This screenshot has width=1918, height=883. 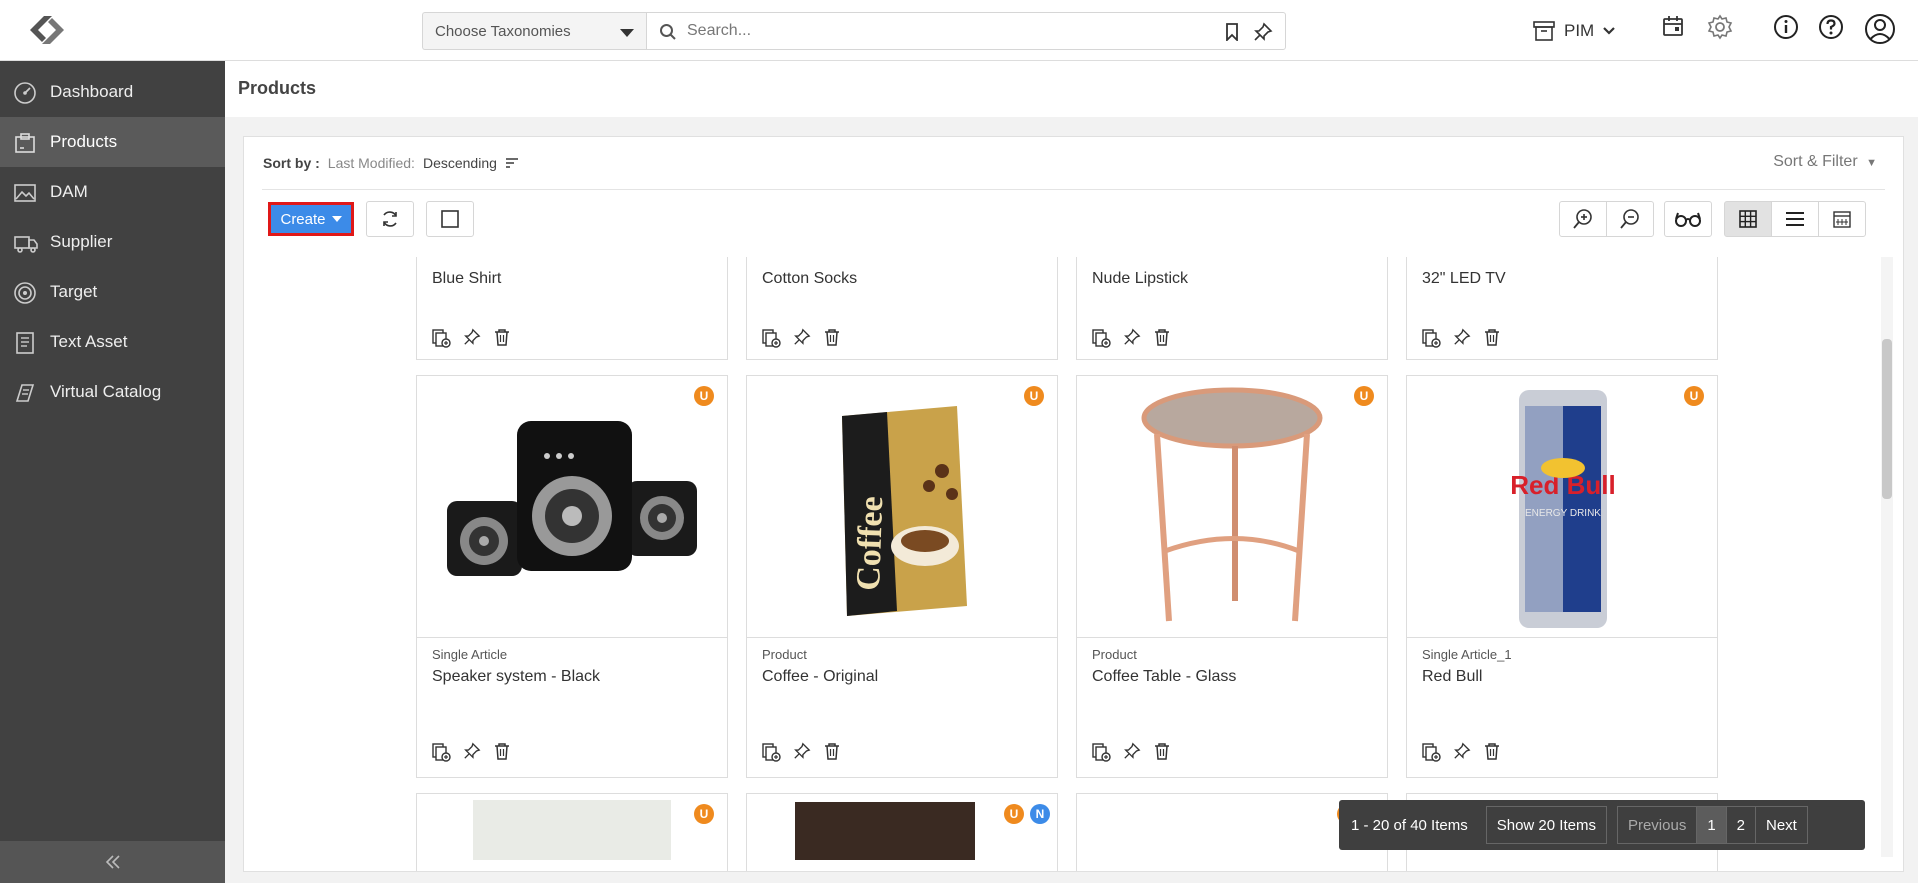 I want to click on page-2-button: 2, so click(x=1740, y=825).